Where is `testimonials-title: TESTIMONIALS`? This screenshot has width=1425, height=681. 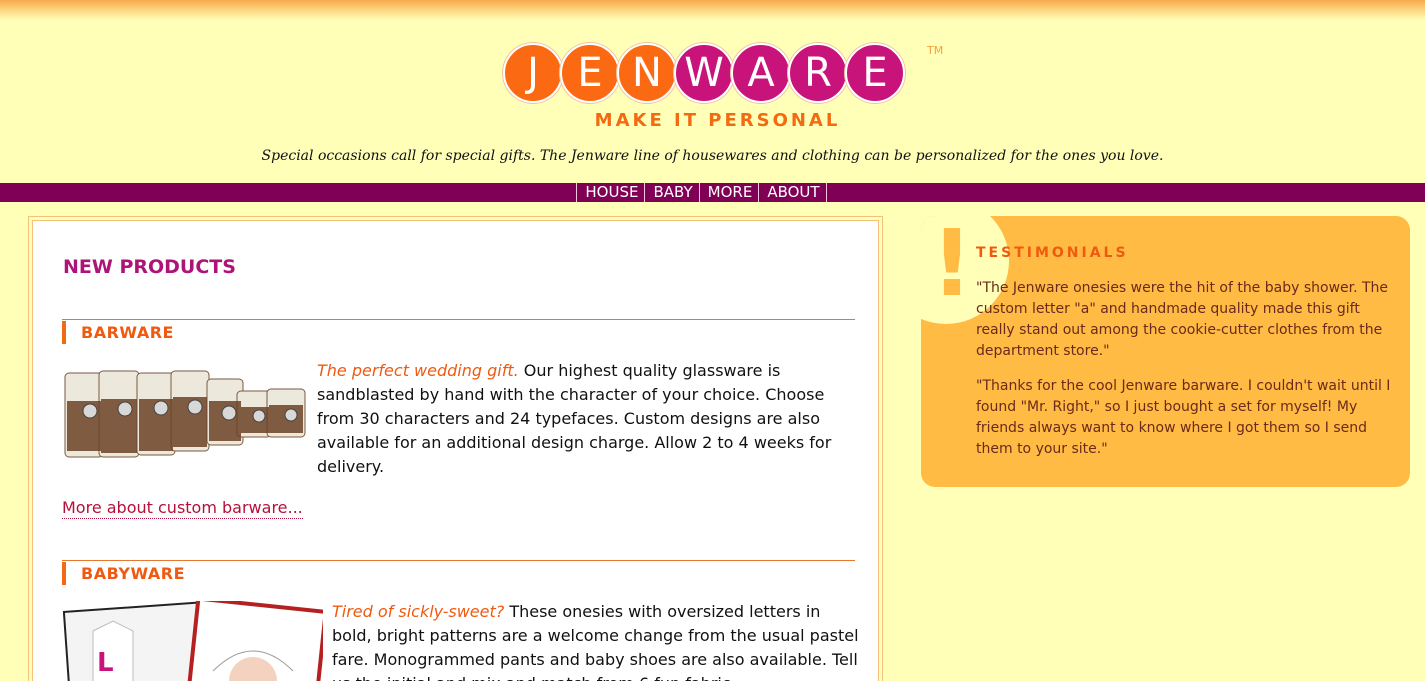 testimonials-title: TESTIMONIALS is located at coordinates (1052, 253).